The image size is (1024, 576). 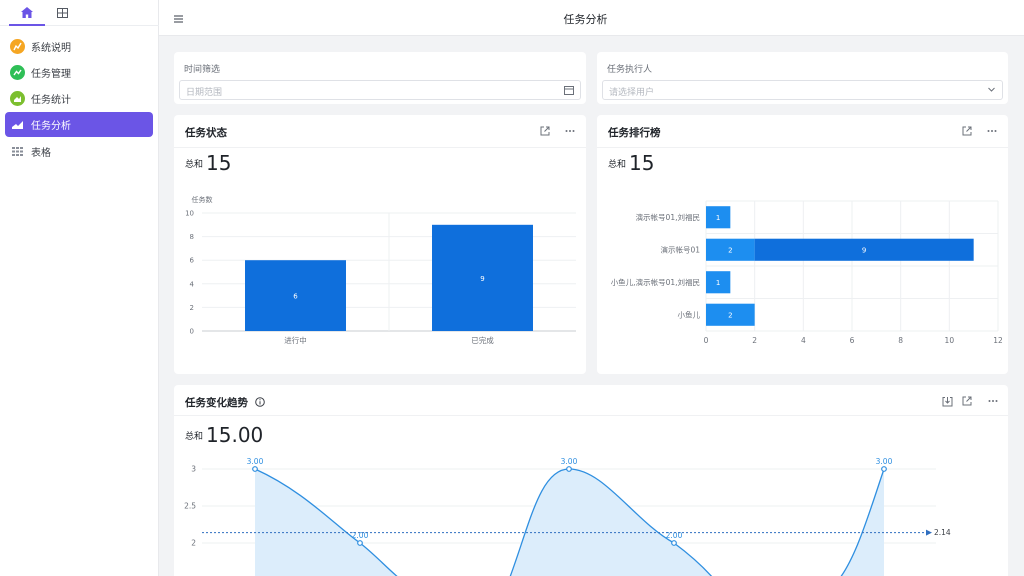 What do you see at coordinates (79, 124) in the screenshot?
I see `sidebar-item-task-analysis: 任务分析` at bounding box center [79, 124].